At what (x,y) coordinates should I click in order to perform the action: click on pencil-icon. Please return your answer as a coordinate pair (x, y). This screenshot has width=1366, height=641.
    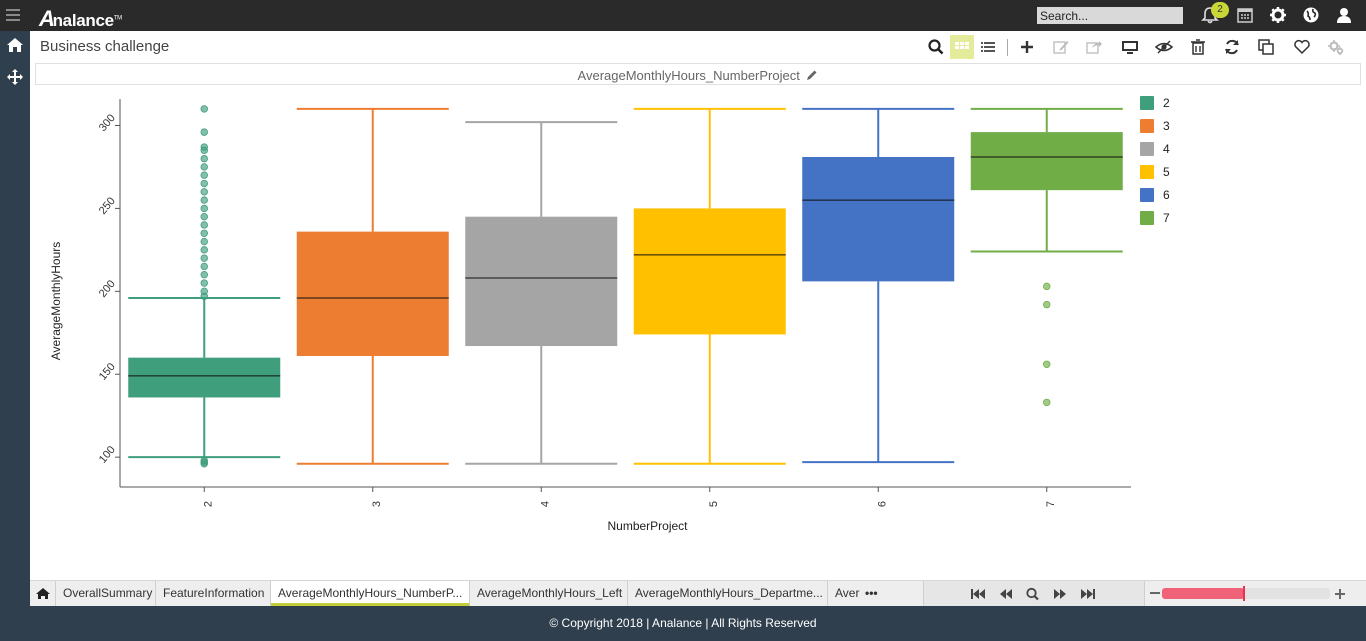
    Looking at the image, I should click on (812, 75).